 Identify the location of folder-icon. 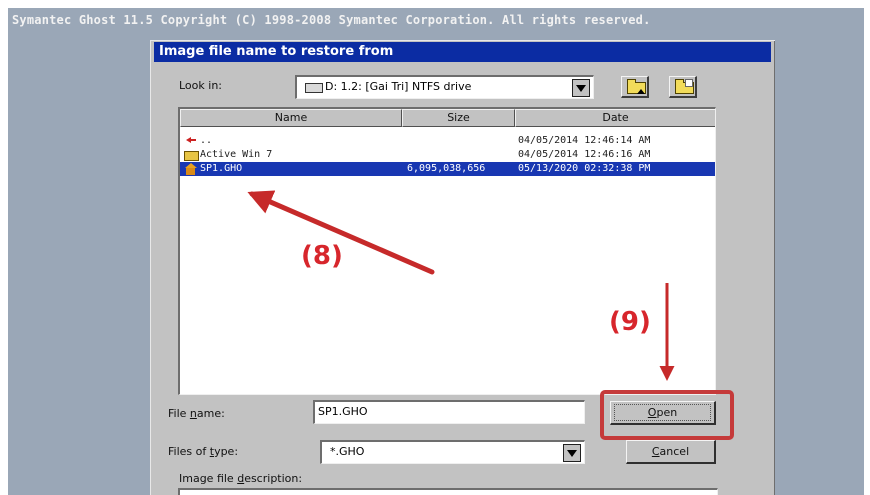
(191, 156).